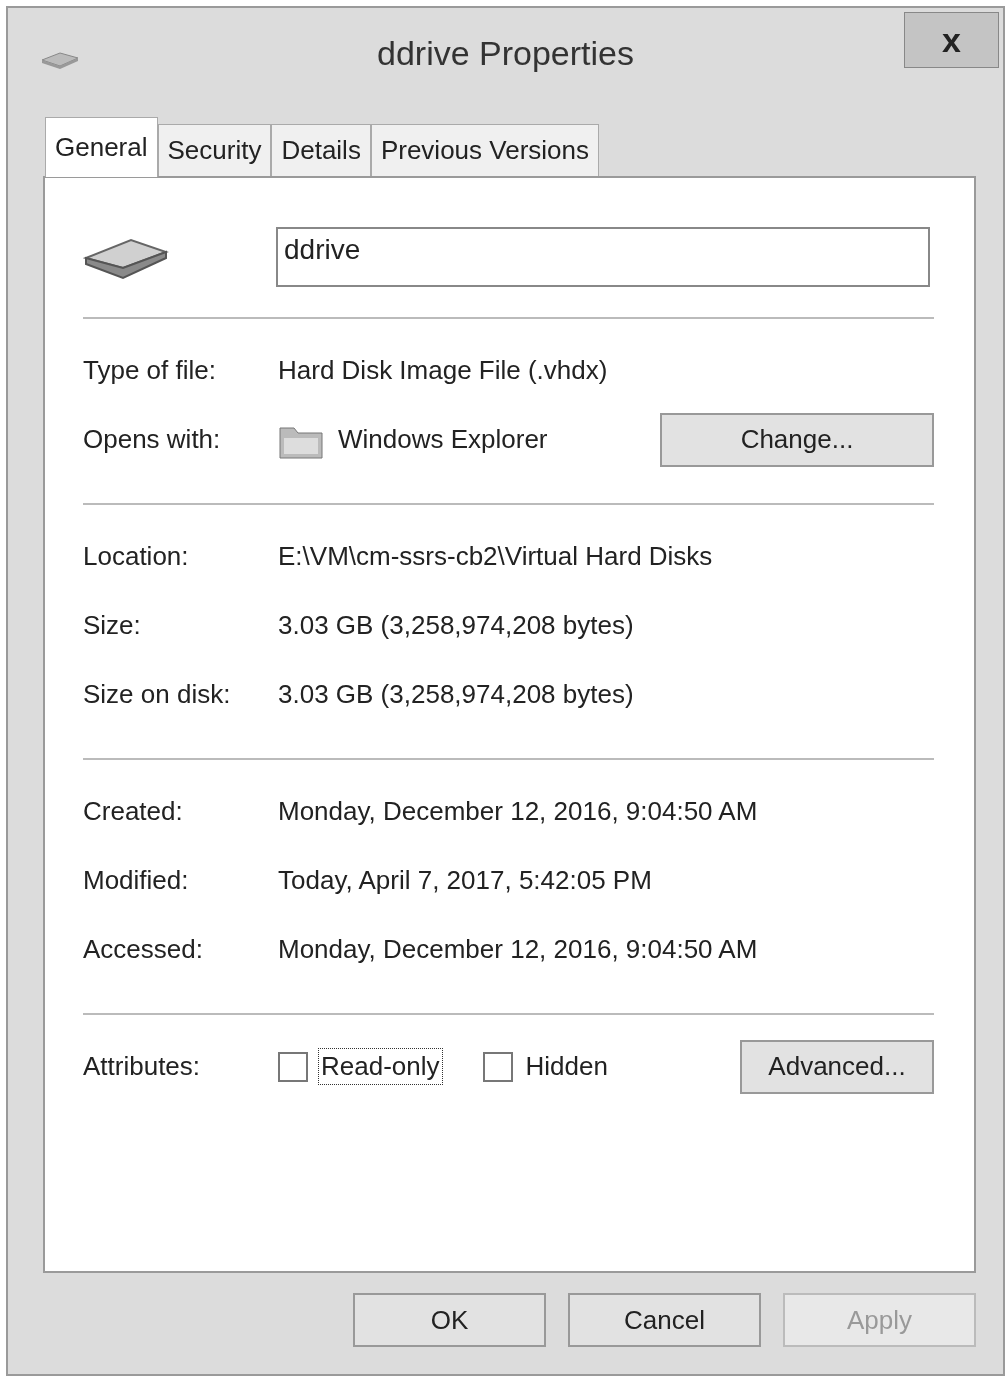  Describe the element at coordinates (136, 556) in the screenshot. I see `field-label: Location:` at that location.